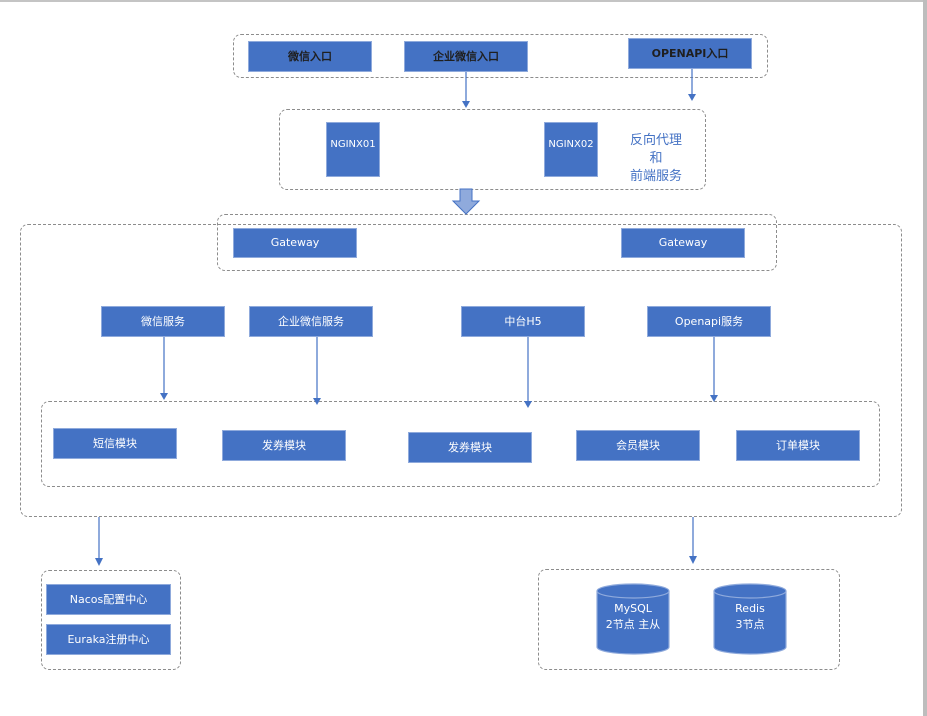 Image resolution: width=927 pixels, height=716 pixels. Describe the element at coordinates (638, 445) in the screenshot. I see `module-member: 会员模块` at that location.